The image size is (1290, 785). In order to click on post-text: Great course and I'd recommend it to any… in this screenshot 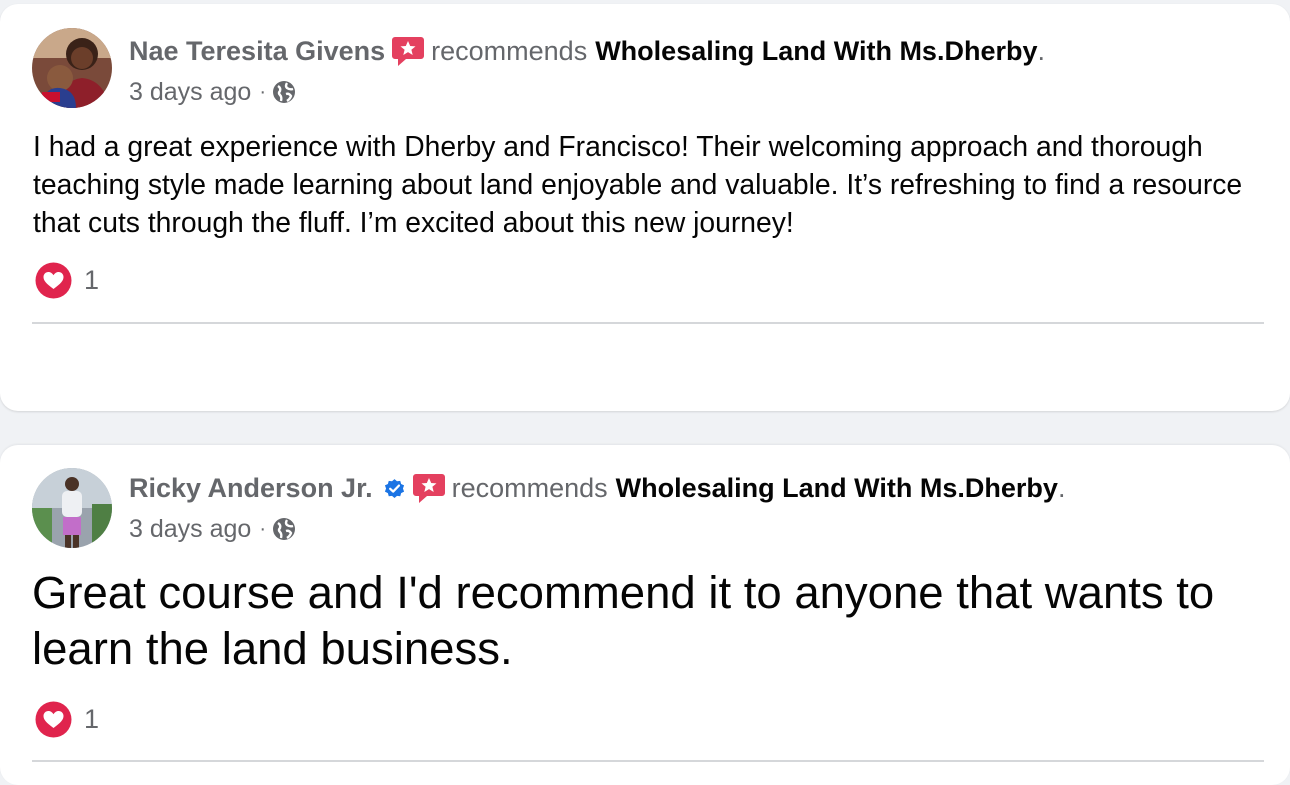, I will do `click(623, 620)`.